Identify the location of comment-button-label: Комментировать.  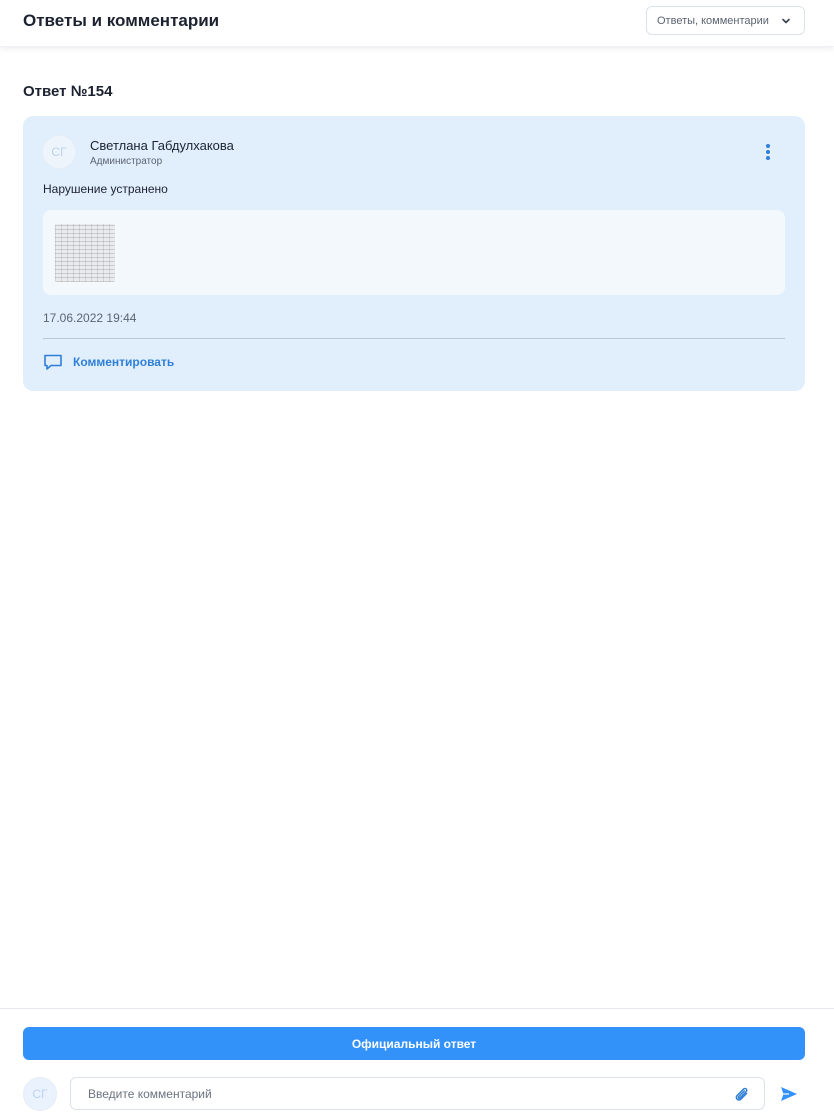
(124, 362).